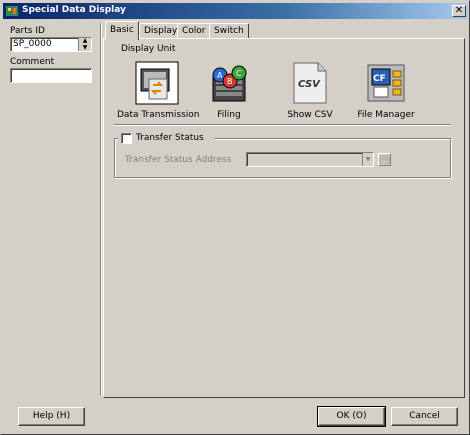 The image size is (470, 435). I want to click on unit-data-transmission: Data Transmission, so click(158, 90).